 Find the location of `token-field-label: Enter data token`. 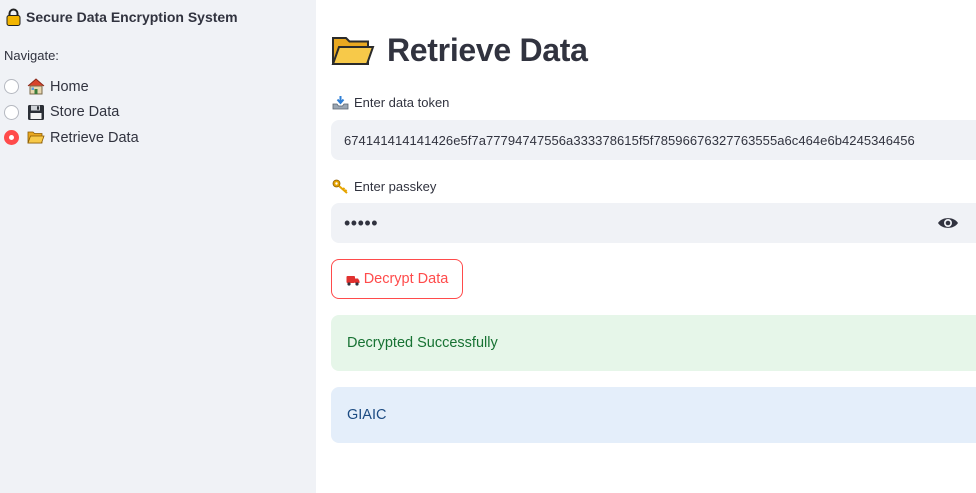

token-field-label: Enter data token is located at coordinates (390, 102).